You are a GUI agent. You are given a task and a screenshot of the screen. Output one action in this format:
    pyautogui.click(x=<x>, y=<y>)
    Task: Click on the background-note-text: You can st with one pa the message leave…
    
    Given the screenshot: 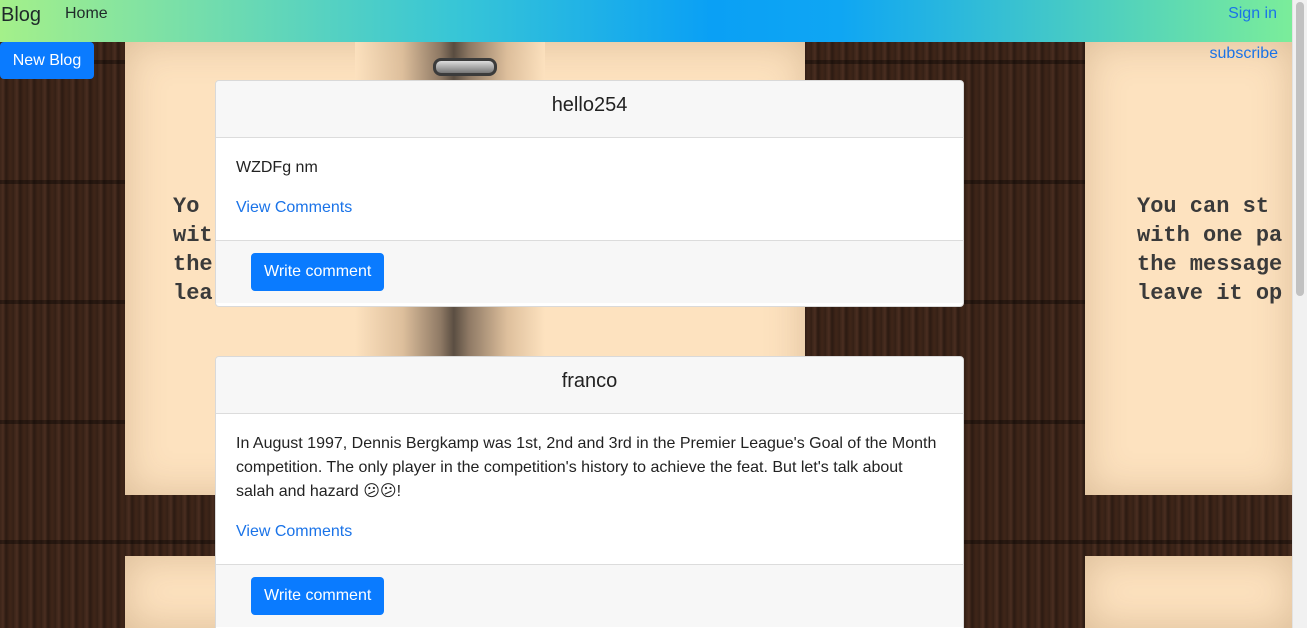 What is the action you would take?
    pyautogui.click(x=1210, y=250)
    